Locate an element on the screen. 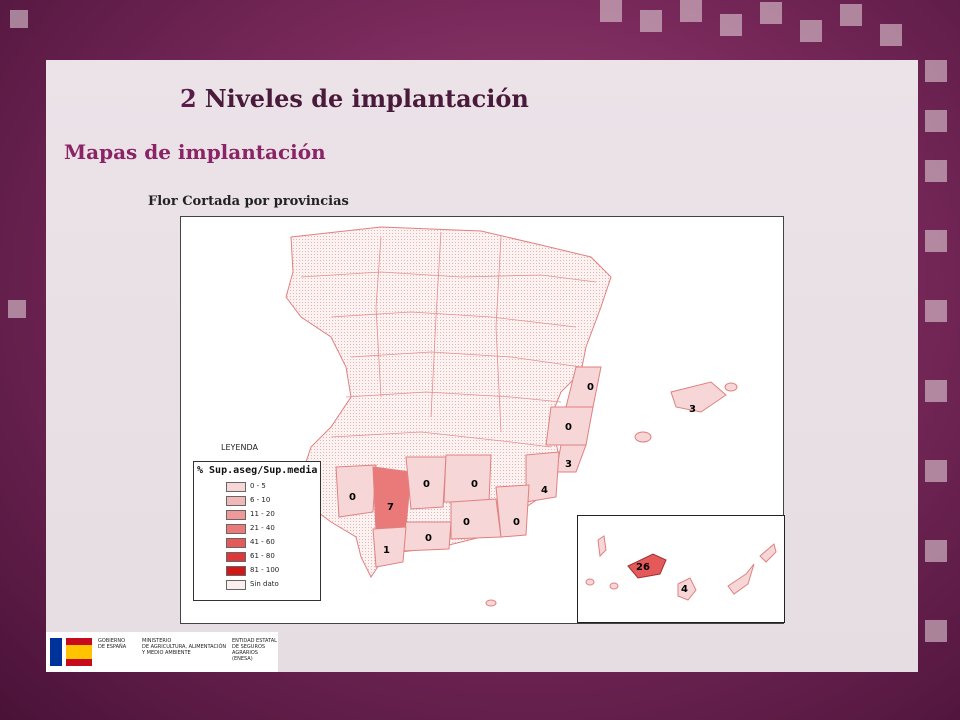 This screenshot has width=960, height=720. legend-label: 81 - 100 is located at coordinates (265, 570).